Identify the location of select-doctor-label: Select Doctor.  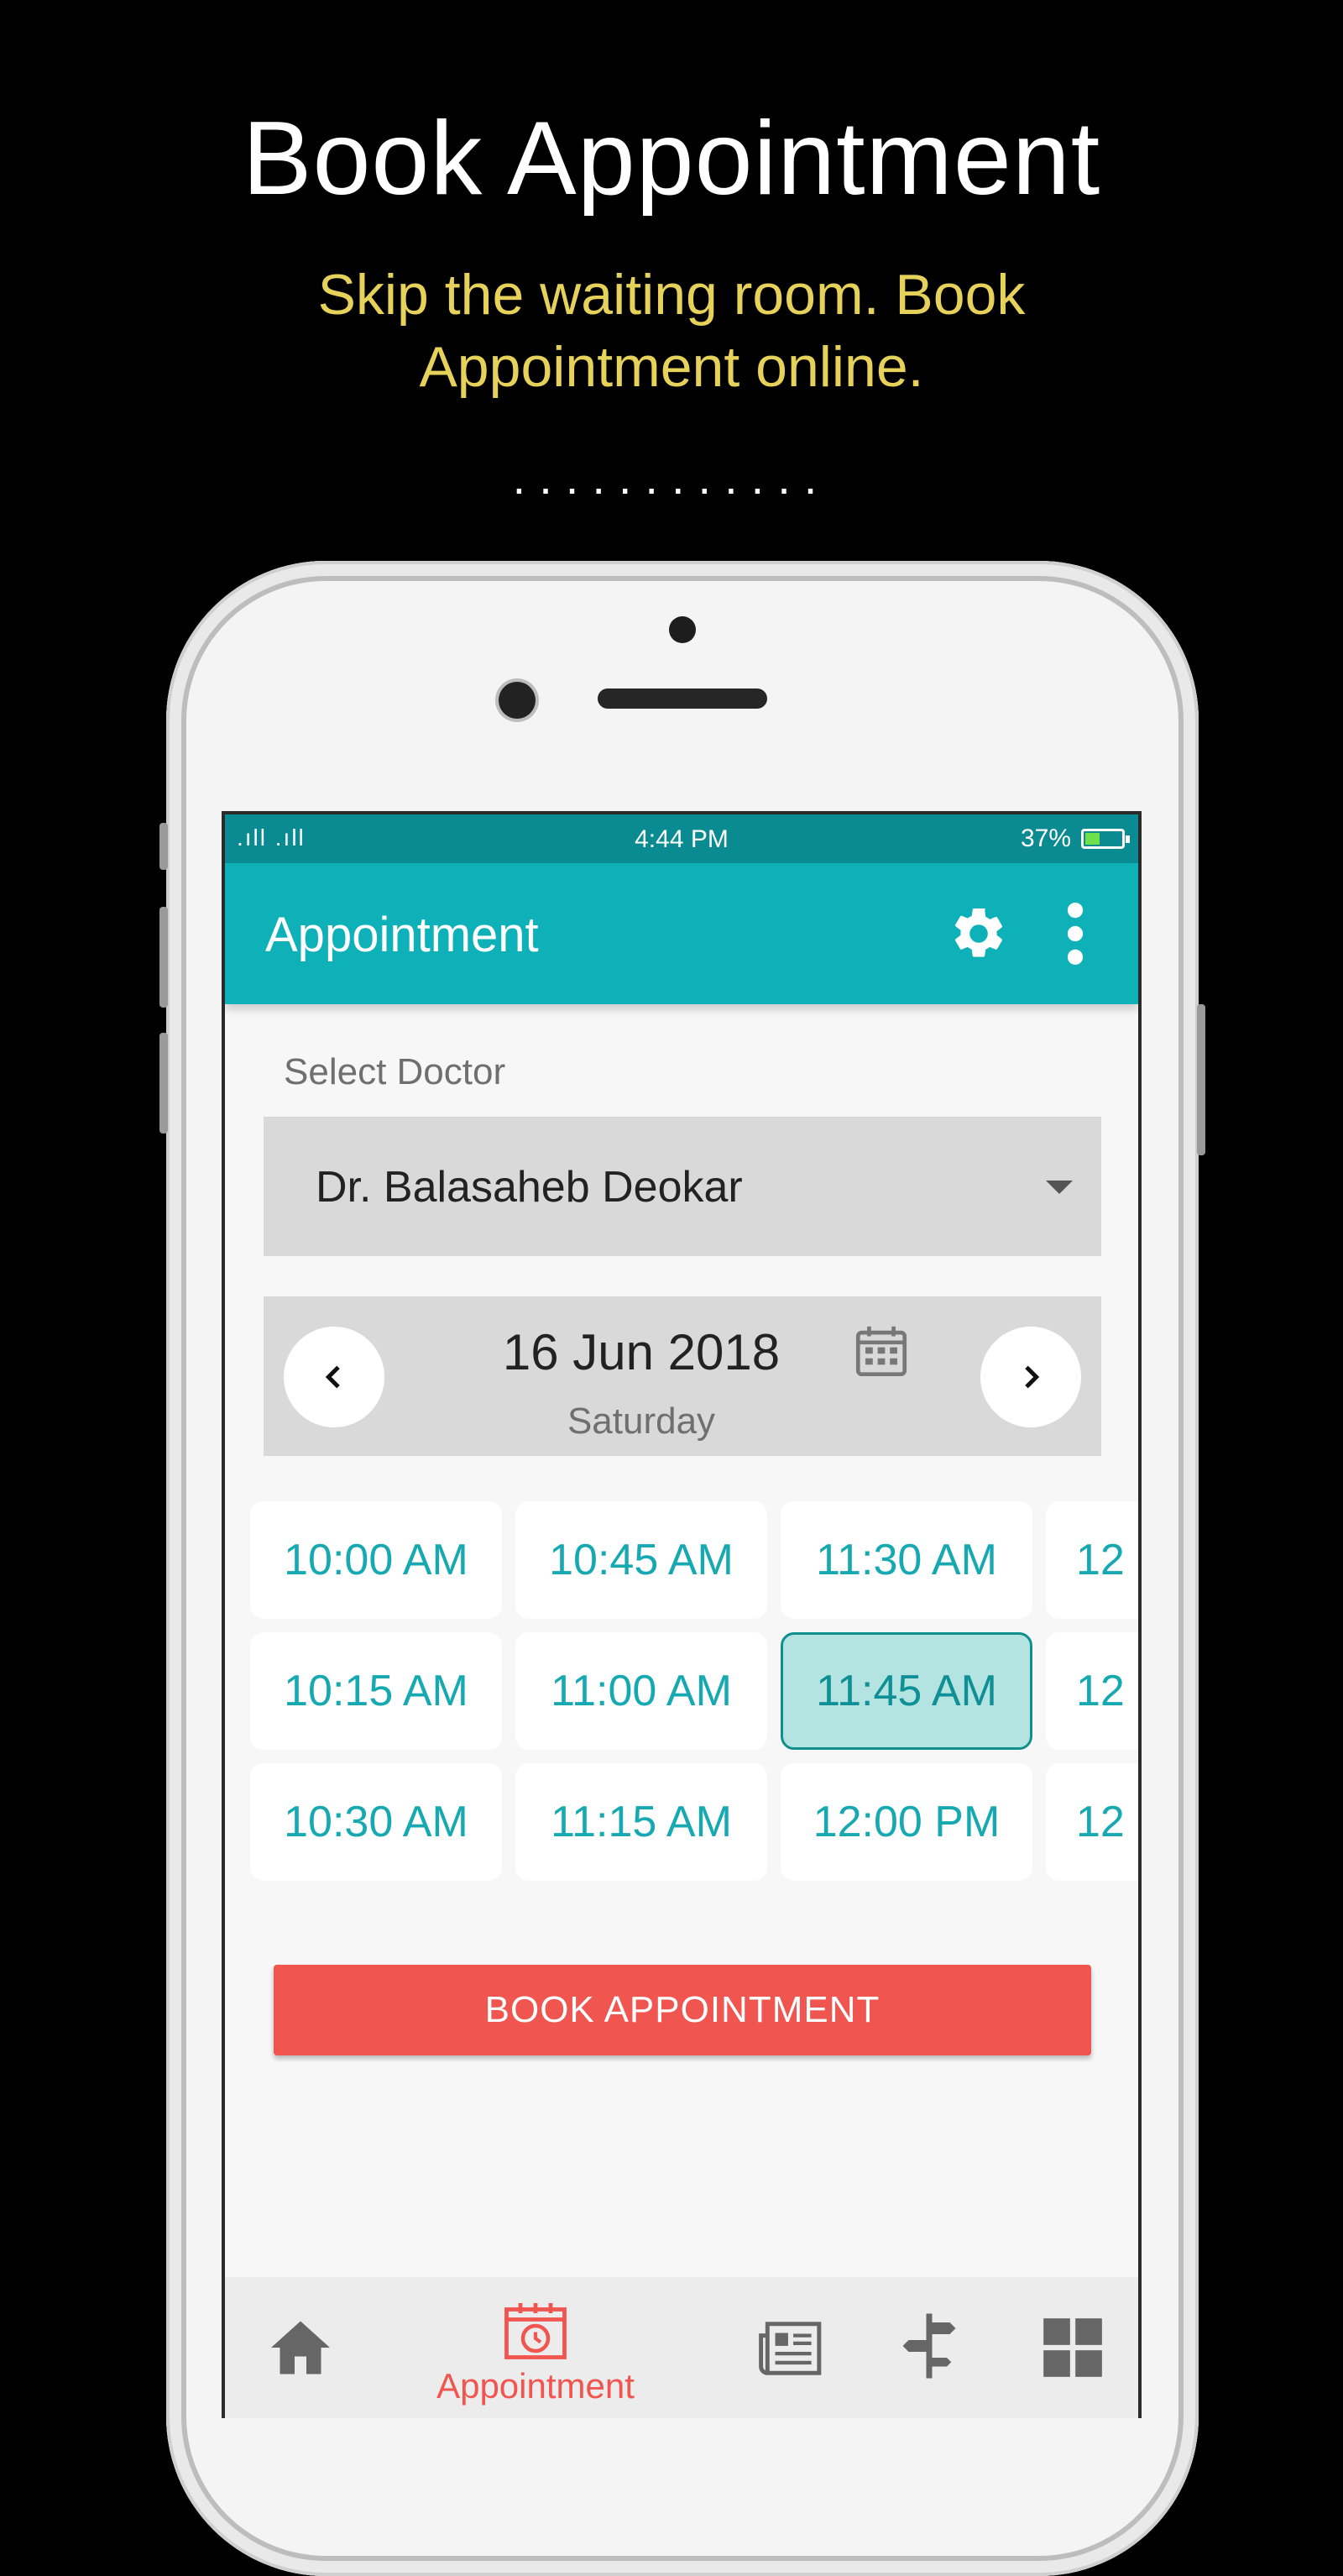
(395, 1071).